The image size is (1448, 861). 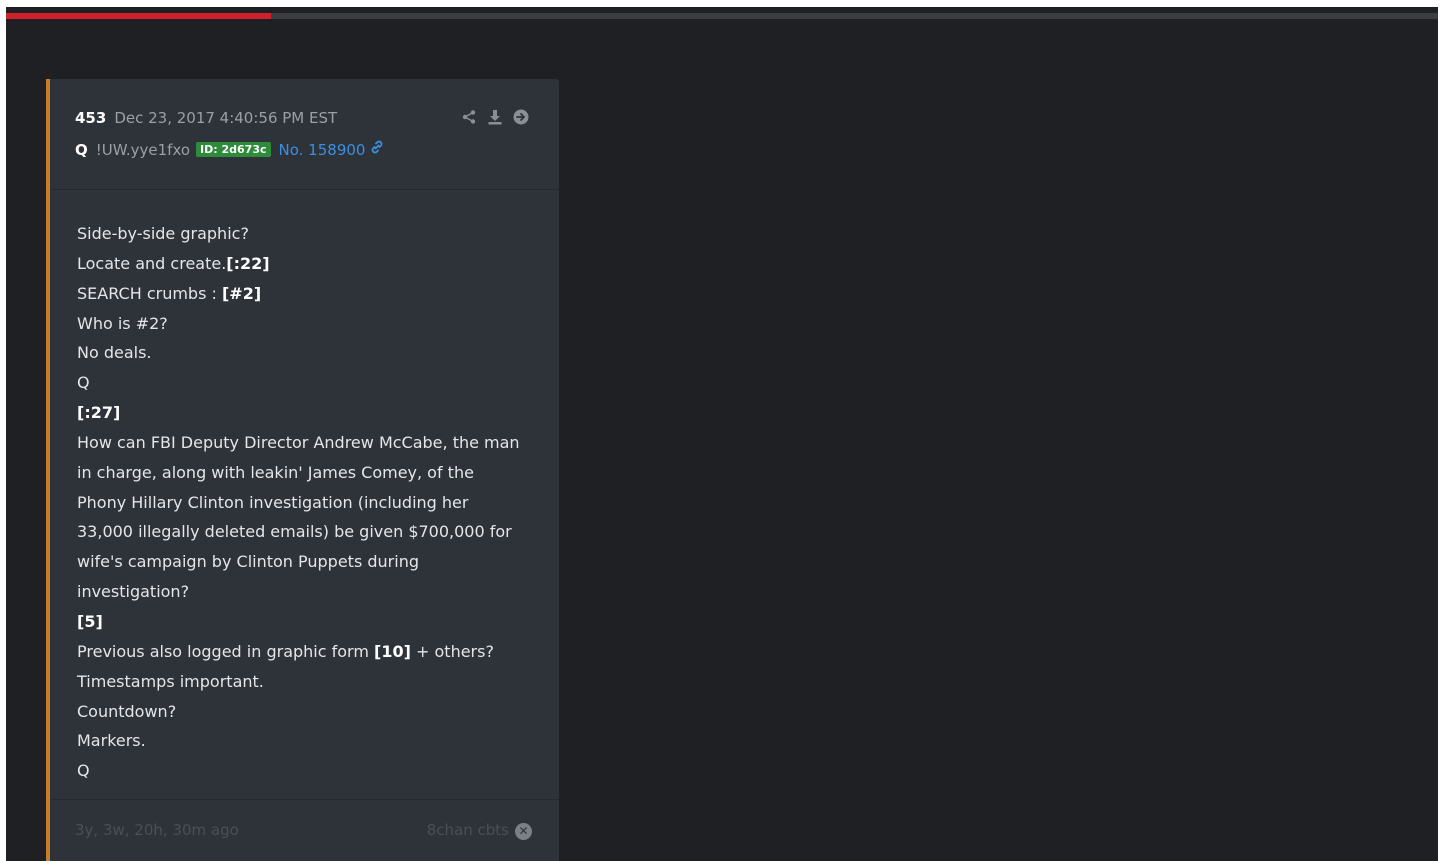 I want to click on id-badge: ID: 2d673c, so click(x=233, y=149).